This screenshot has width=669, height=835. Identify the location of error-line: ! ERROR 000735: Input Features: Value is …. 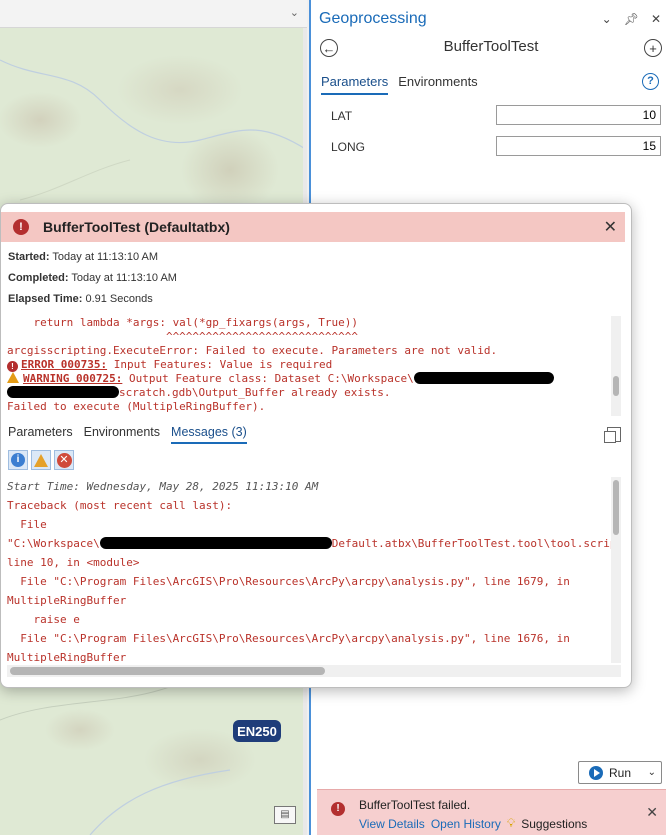
(314, 365).